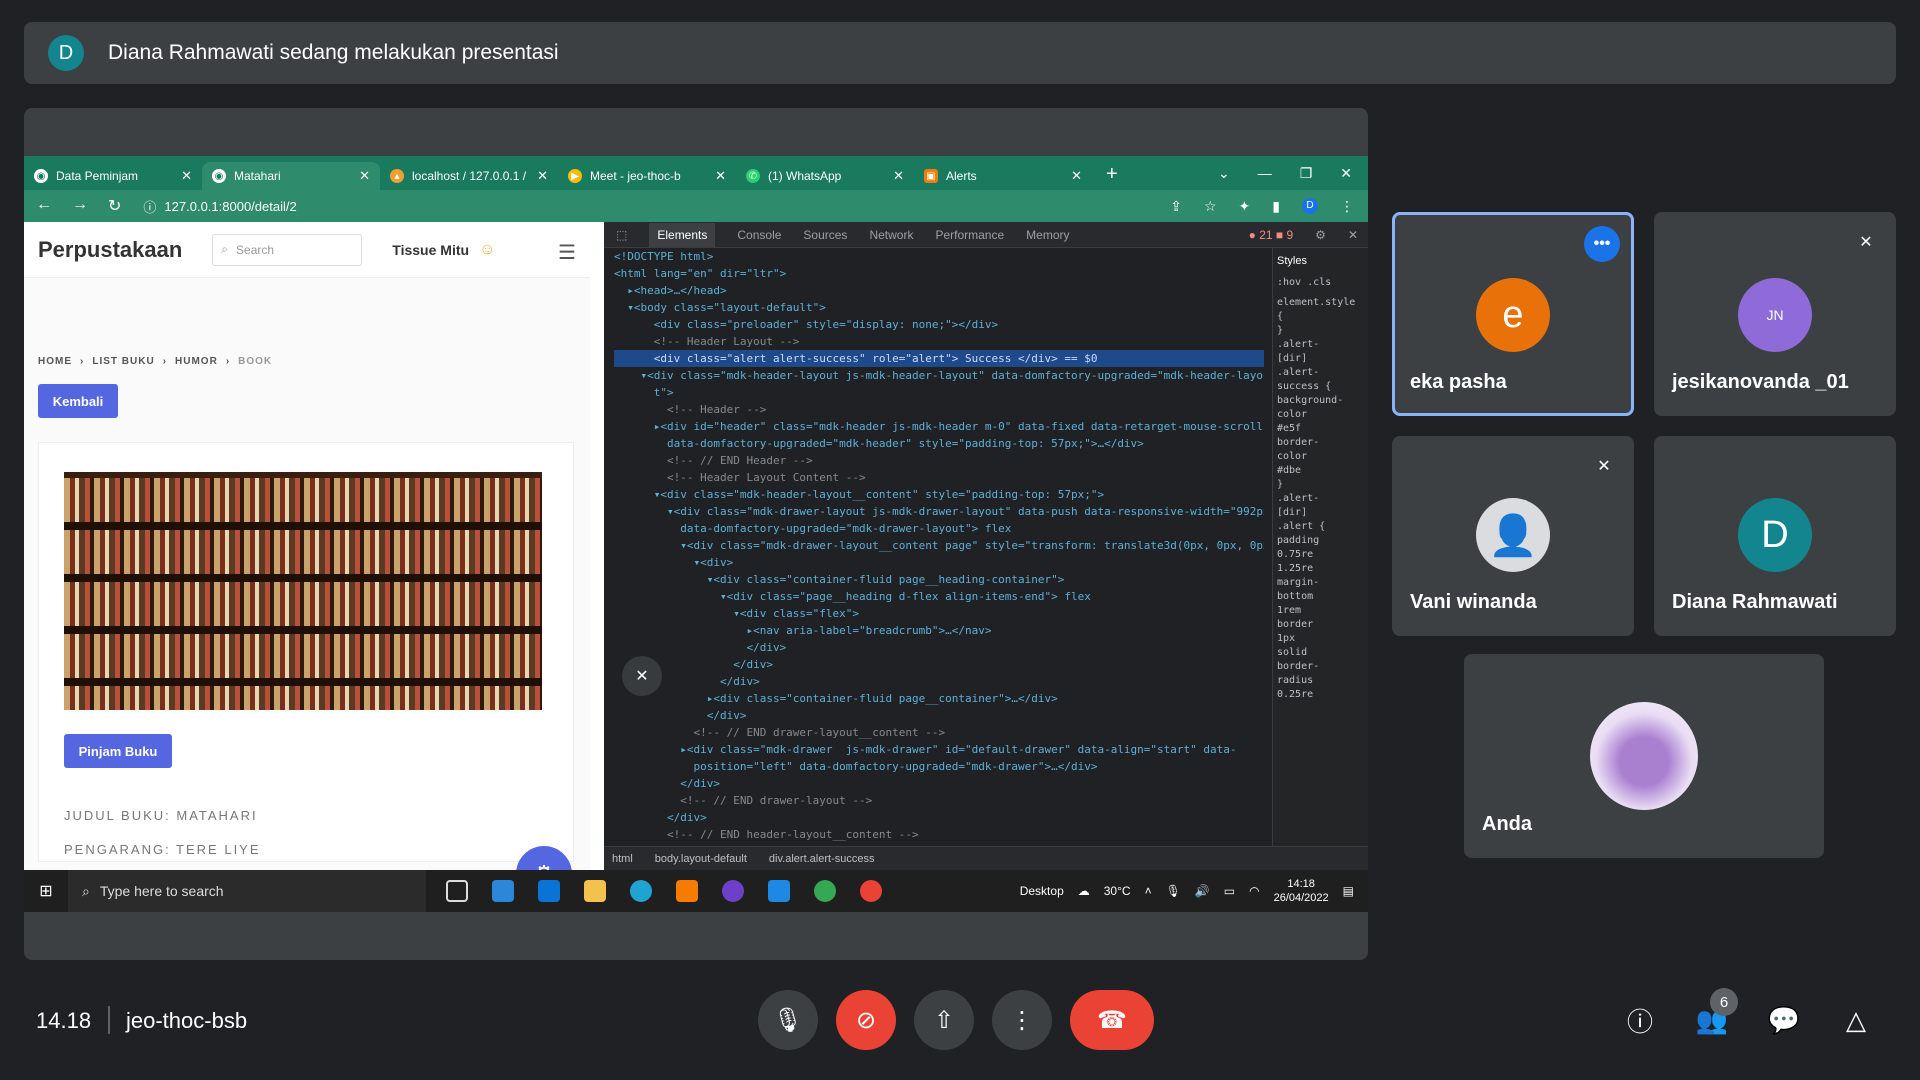  I want to click on dom-node-line: ▸<nav aria-label="breadcrumb">…</nav>, so click(939, 630).